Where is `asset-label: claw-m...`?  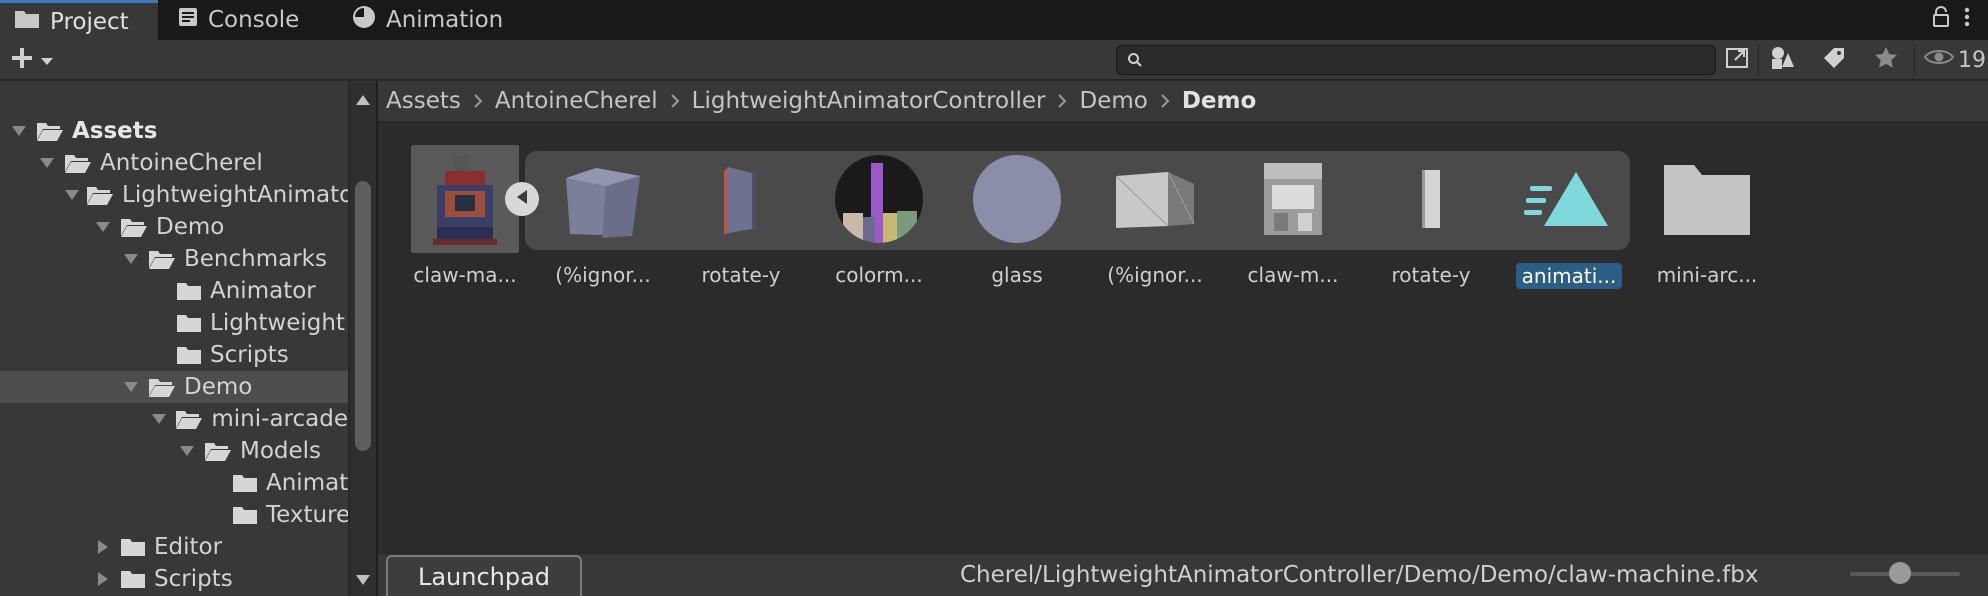 asset-label: claw-m... is located at coordinates (1293, 275).